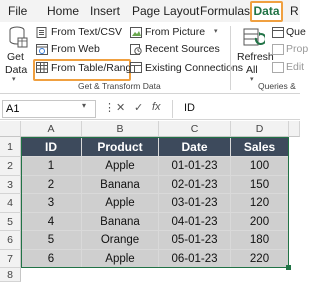  What do you see at coordinates (260, 185) in the screenshot?
I see `table-cell: 150` at bounding box center [260, 185].